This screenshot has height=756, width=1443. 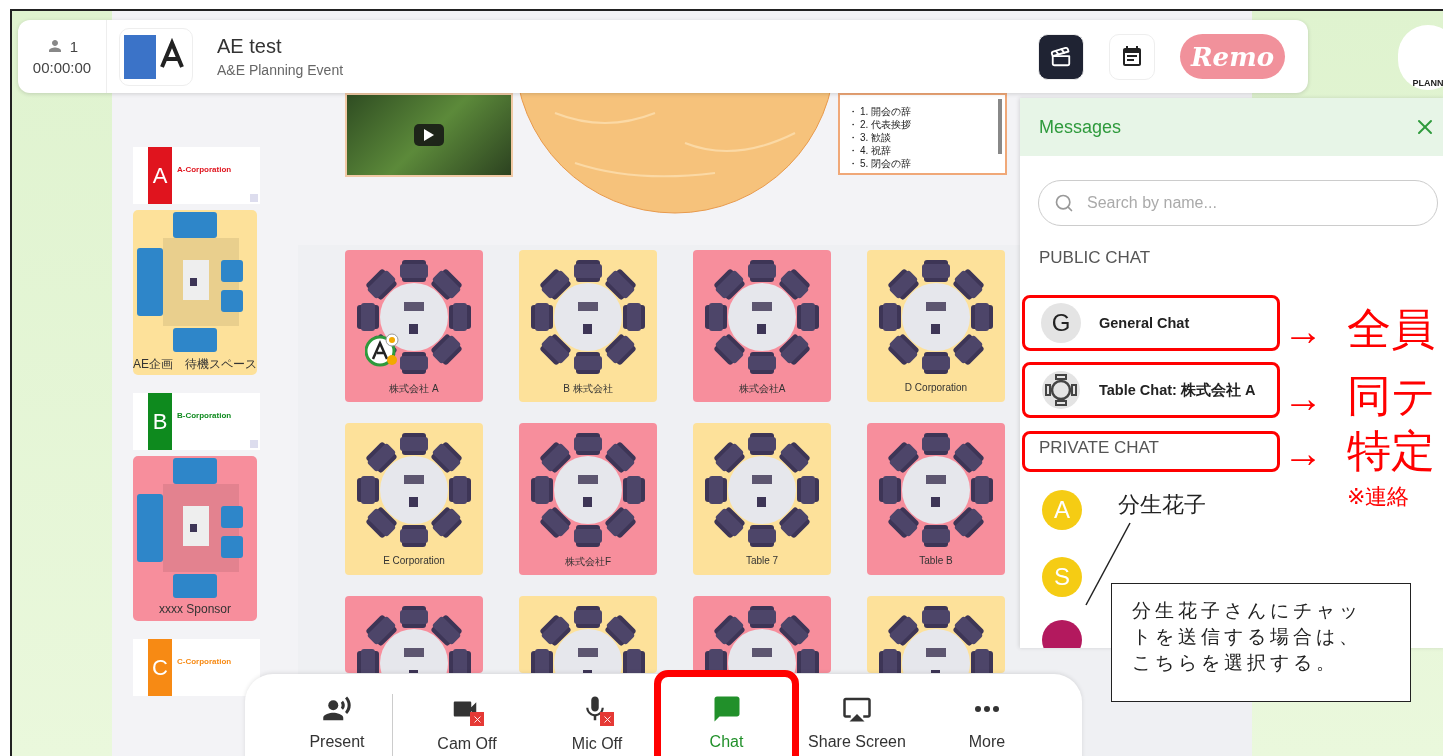 I want to click on sponsor-name: B-Corporation, so click(x=204, y=416).